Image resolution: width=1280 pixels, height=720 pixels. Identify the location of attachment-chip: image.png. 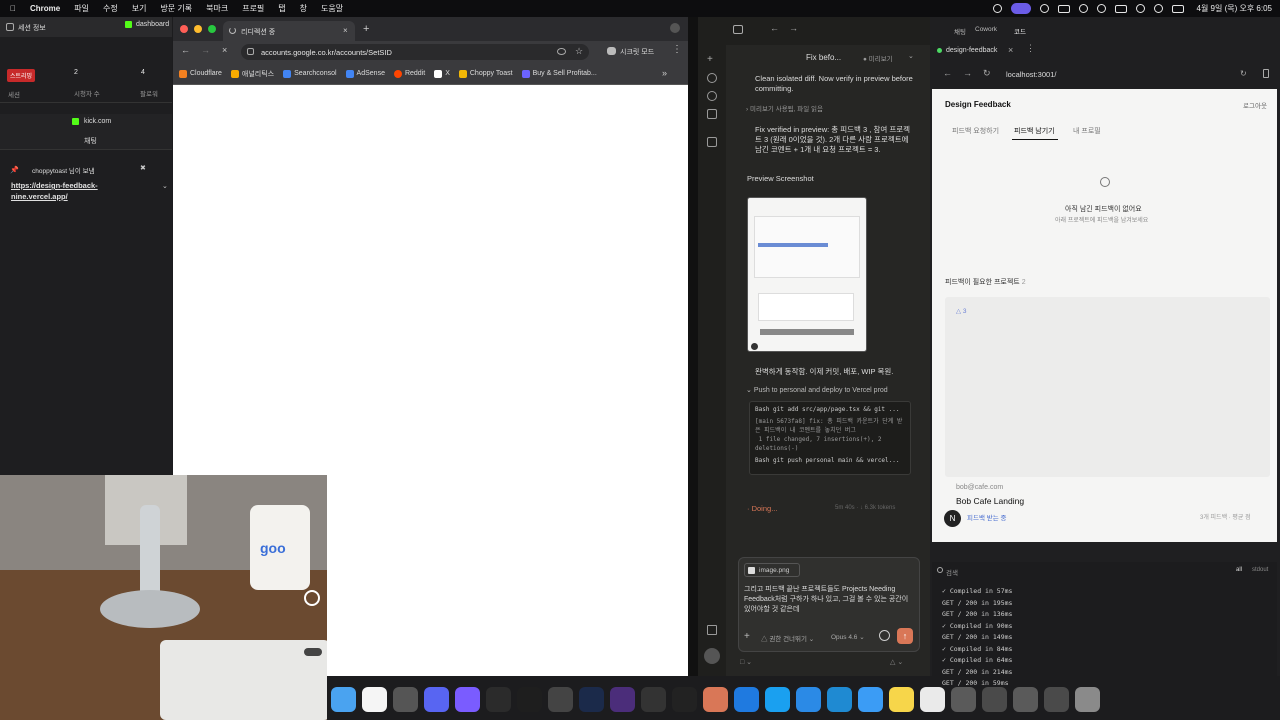
(772, 570).